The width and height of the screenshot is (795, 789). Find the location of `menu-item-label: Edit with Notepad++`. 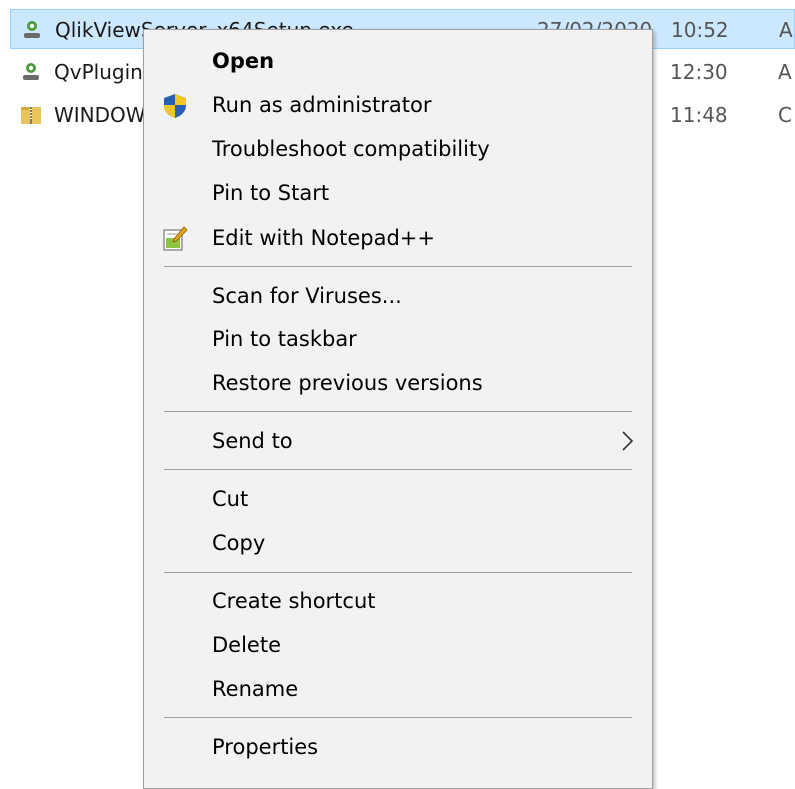

menu-item-label: Edit with Notepad++ is located at coordinates (324, 238).